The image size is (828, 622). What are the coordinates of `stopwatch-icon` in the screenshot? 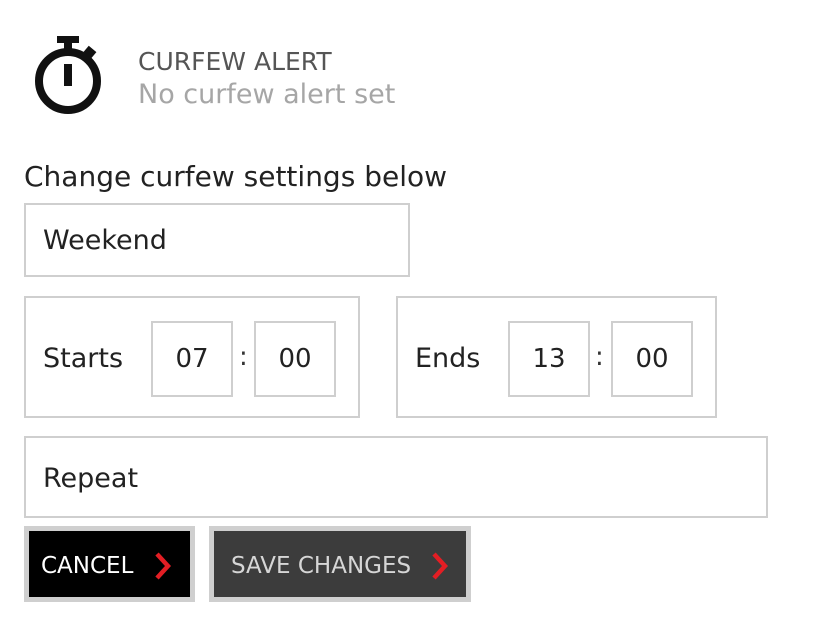 It's located at (68, 75).